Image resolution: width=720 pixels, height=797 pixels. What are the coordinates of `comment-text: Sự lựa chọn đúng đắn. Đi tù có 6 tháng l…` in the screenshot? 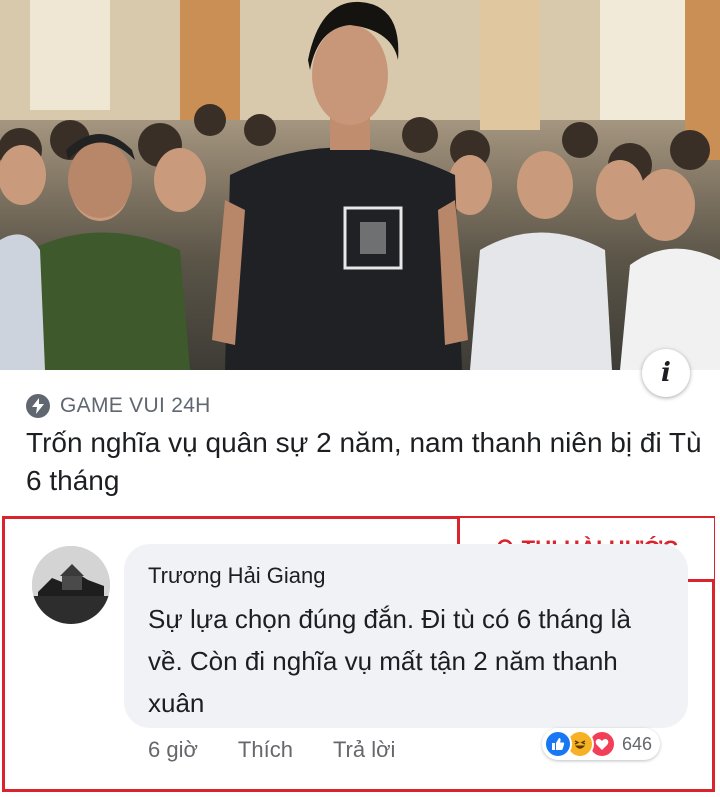 It's located at (389, 661).